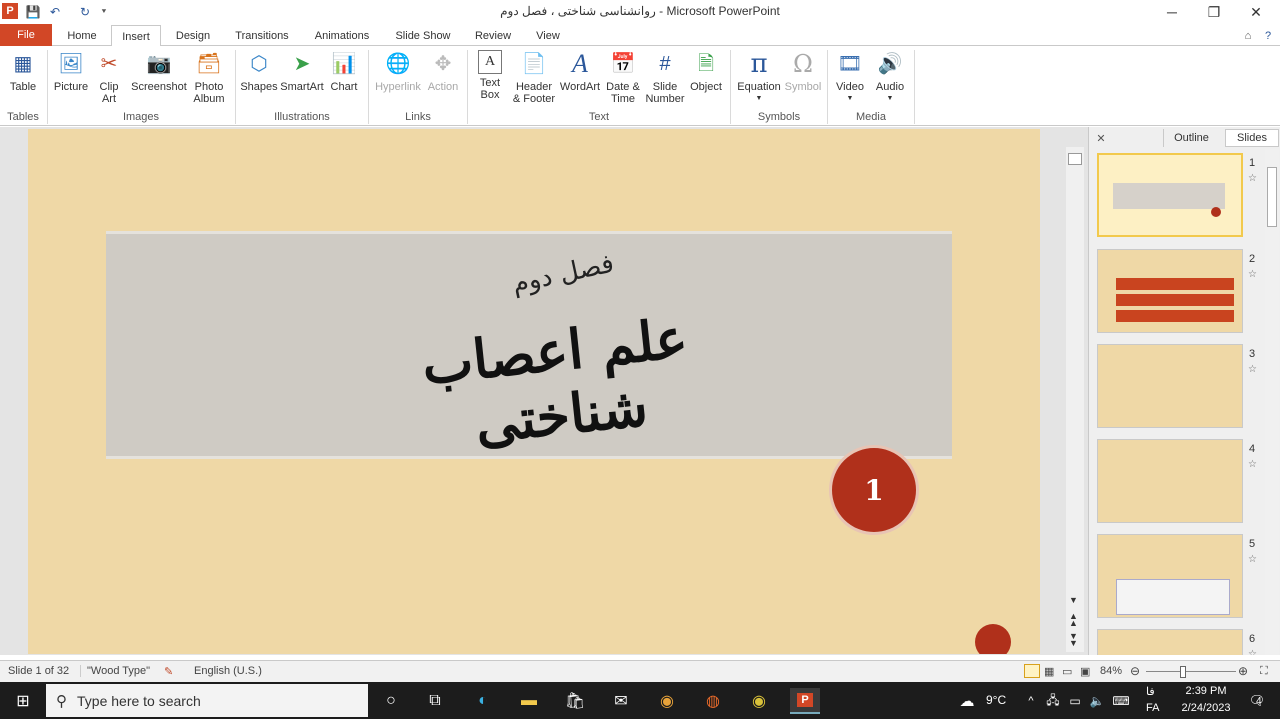 The height and width of the screenshot is (719, 1280). Describe the element at coordinates (1121, 701) in the screenshot. I see `keyboard-icon: ⌨` at that location.